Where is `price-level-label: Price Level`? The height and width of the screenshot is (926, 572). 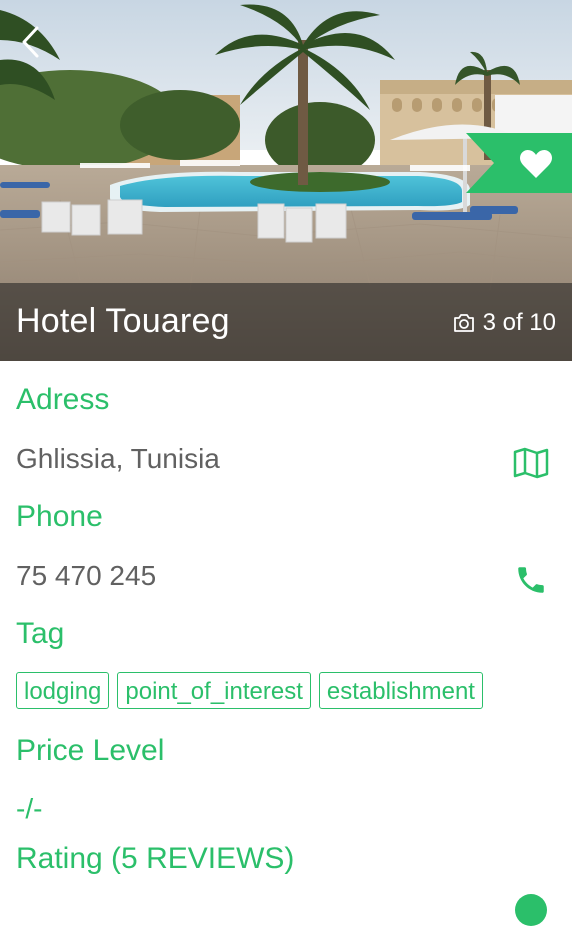 price-level-label: Price Level is located at coordinates (90, 750).